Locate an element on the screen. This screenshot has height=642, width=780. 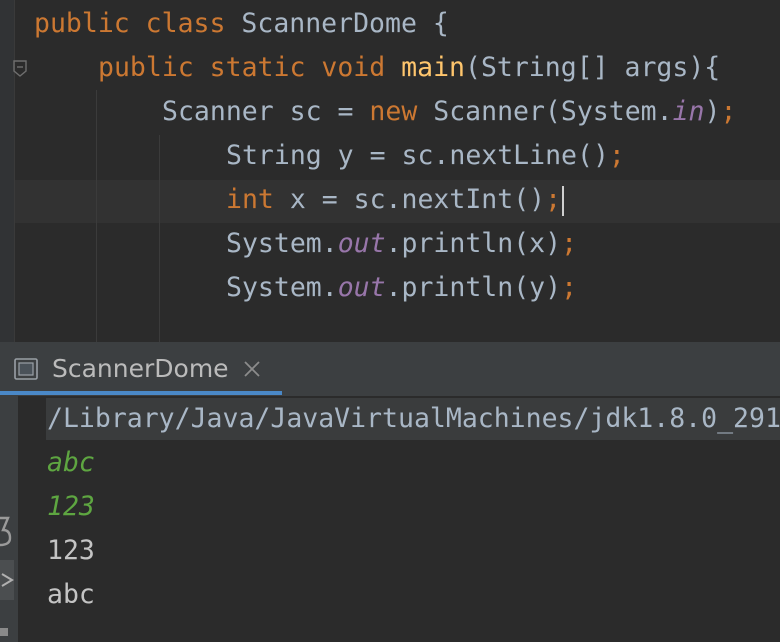
code-line-6: System.out.println(x); is located at coordinates (401, 244).